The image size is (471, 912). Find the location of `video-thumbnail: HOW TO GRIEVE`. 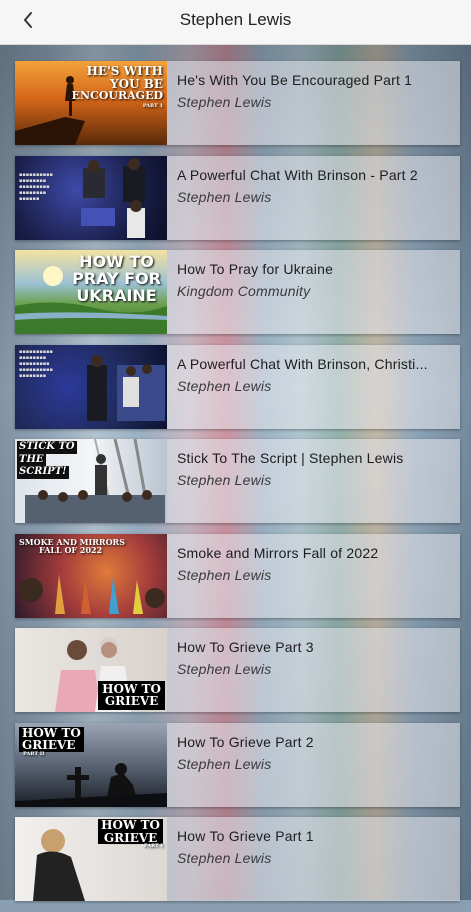

video-thumbnail: HOW TO GRIEVE is located at coordinates (91, 670).